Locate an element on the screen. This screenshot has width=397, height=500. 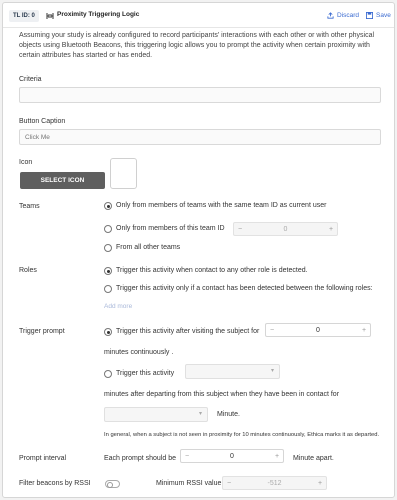
discard-button: Discard is located at coordinates (343, 15).